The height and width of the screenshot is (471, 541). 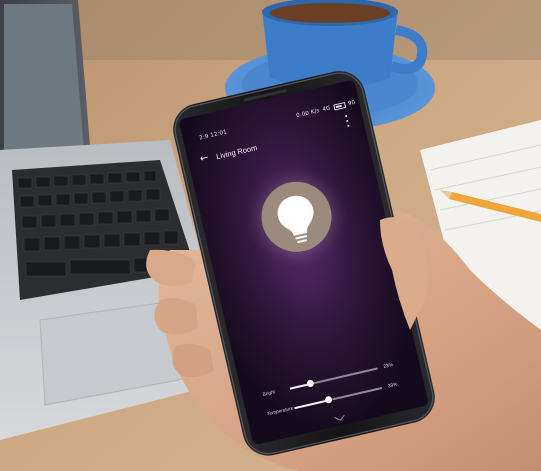 What do you see at coordinates (269, 393) in the screenshot?
I see `brightness-label: Bright` at bounding box center [269, 393].